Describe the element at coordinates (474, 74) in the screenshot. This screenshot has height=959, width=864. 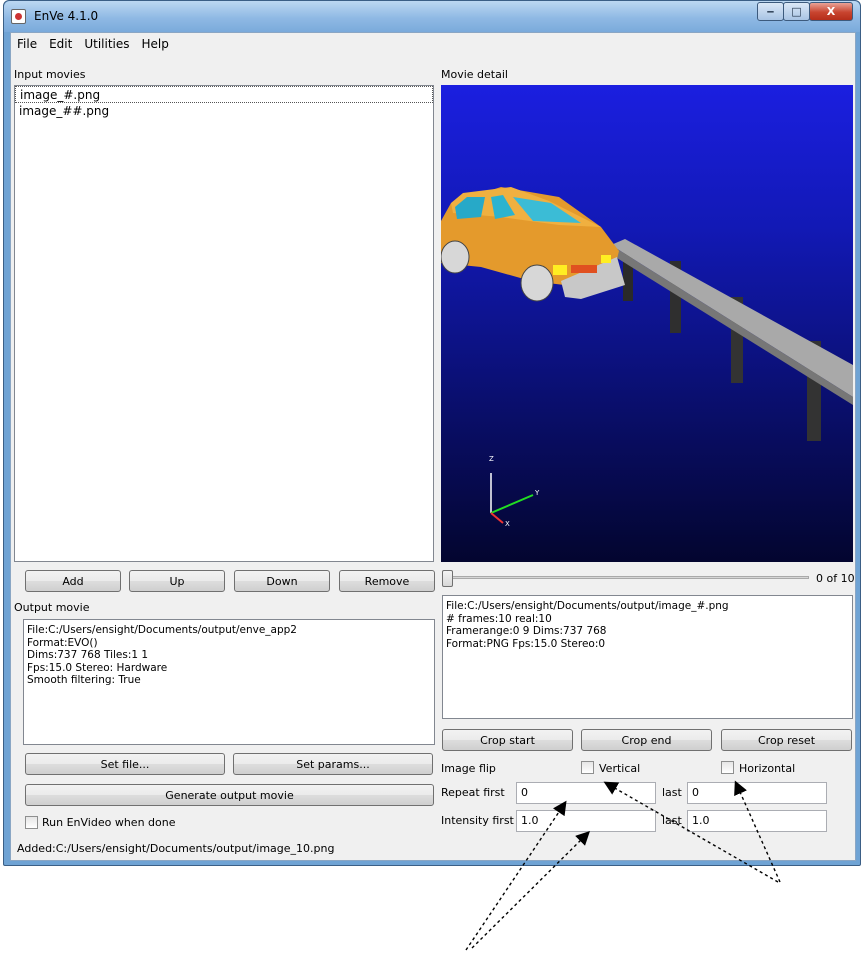
I see `movie-detail-label: Movie detail` at that location.